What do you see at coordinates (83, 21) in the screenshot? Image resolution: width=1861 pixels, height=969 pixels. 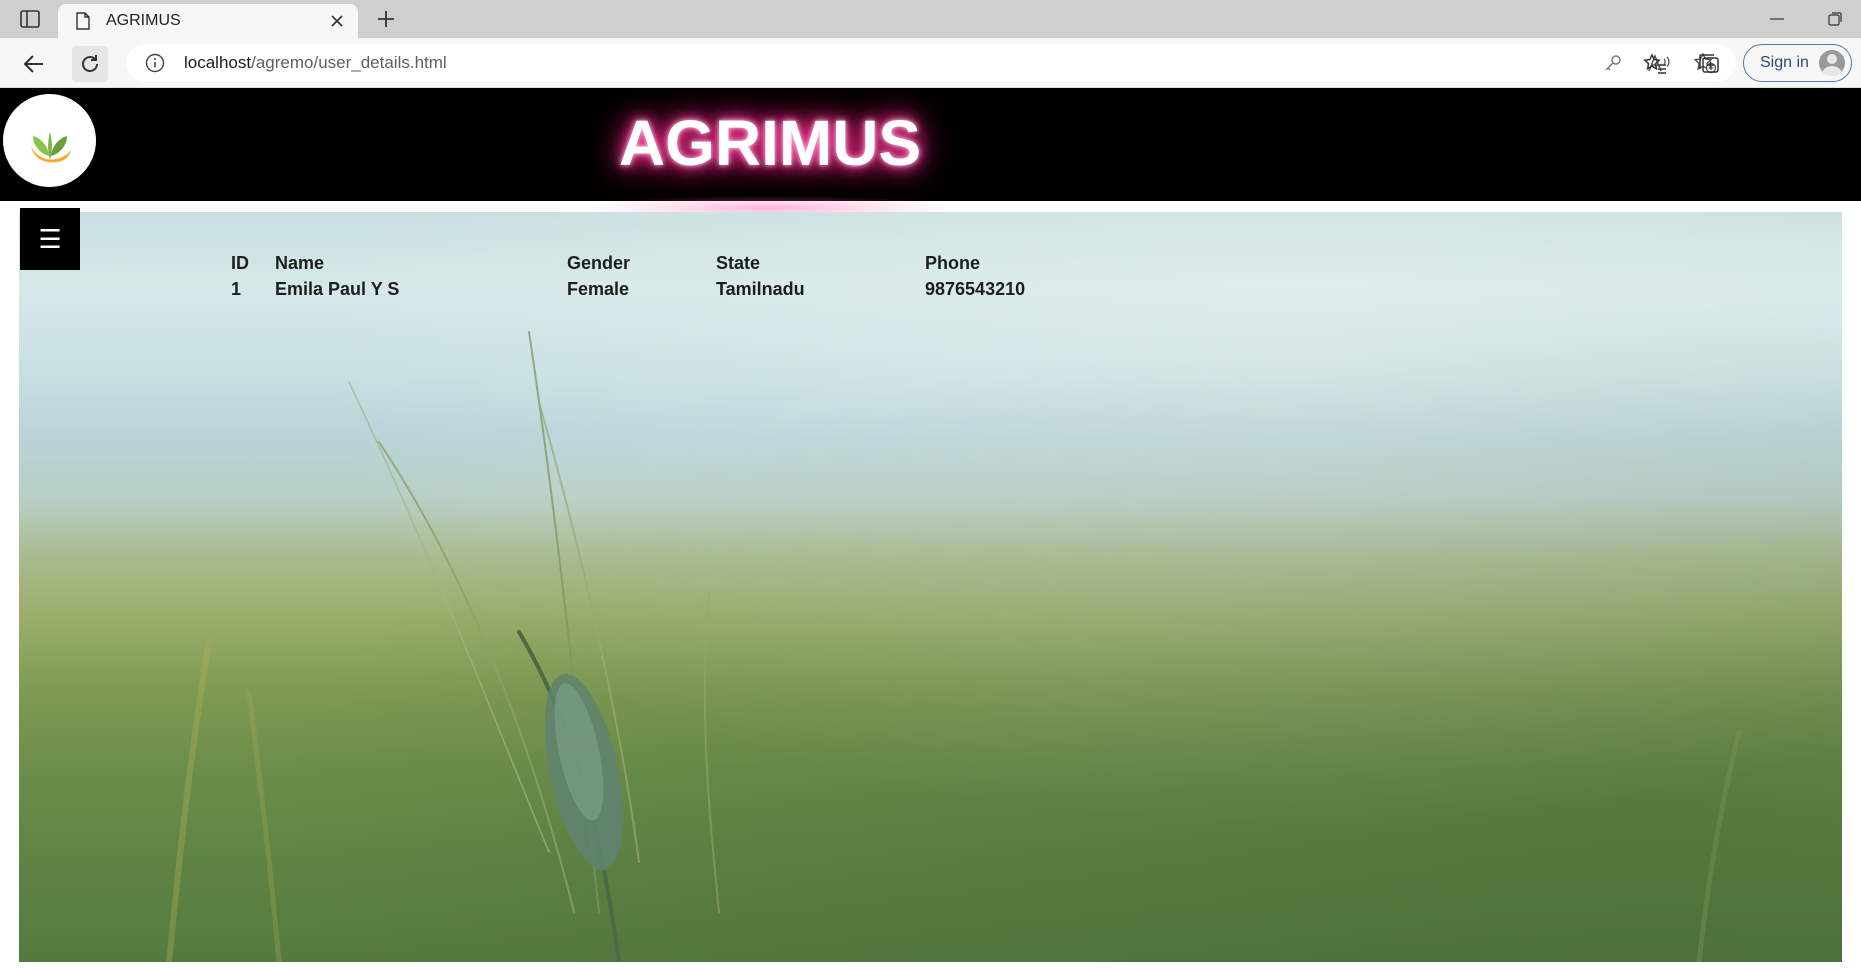 I see `page-icon` at bounding box center [83, 21].